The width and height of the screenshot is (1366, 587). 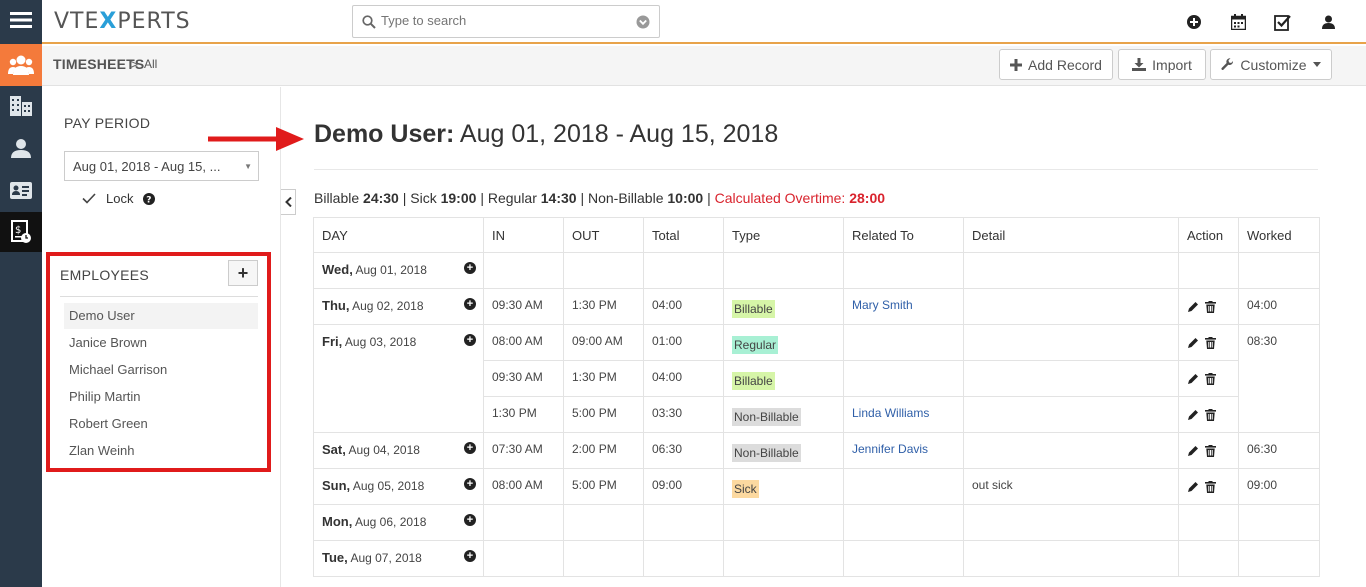 I want to click on add-employee-button: +, so click(x=243, y=273).